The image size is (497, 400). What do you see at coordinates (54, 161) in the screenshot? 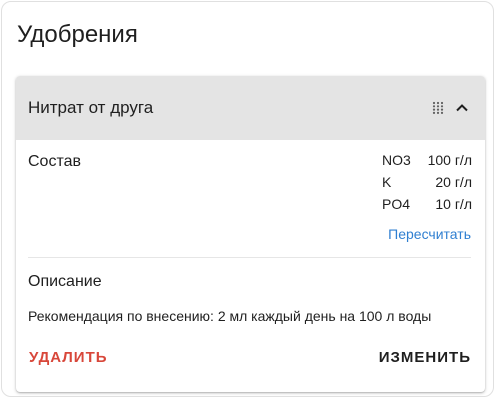
I see `composition-label: Состав` at bounding box center [54, 161].